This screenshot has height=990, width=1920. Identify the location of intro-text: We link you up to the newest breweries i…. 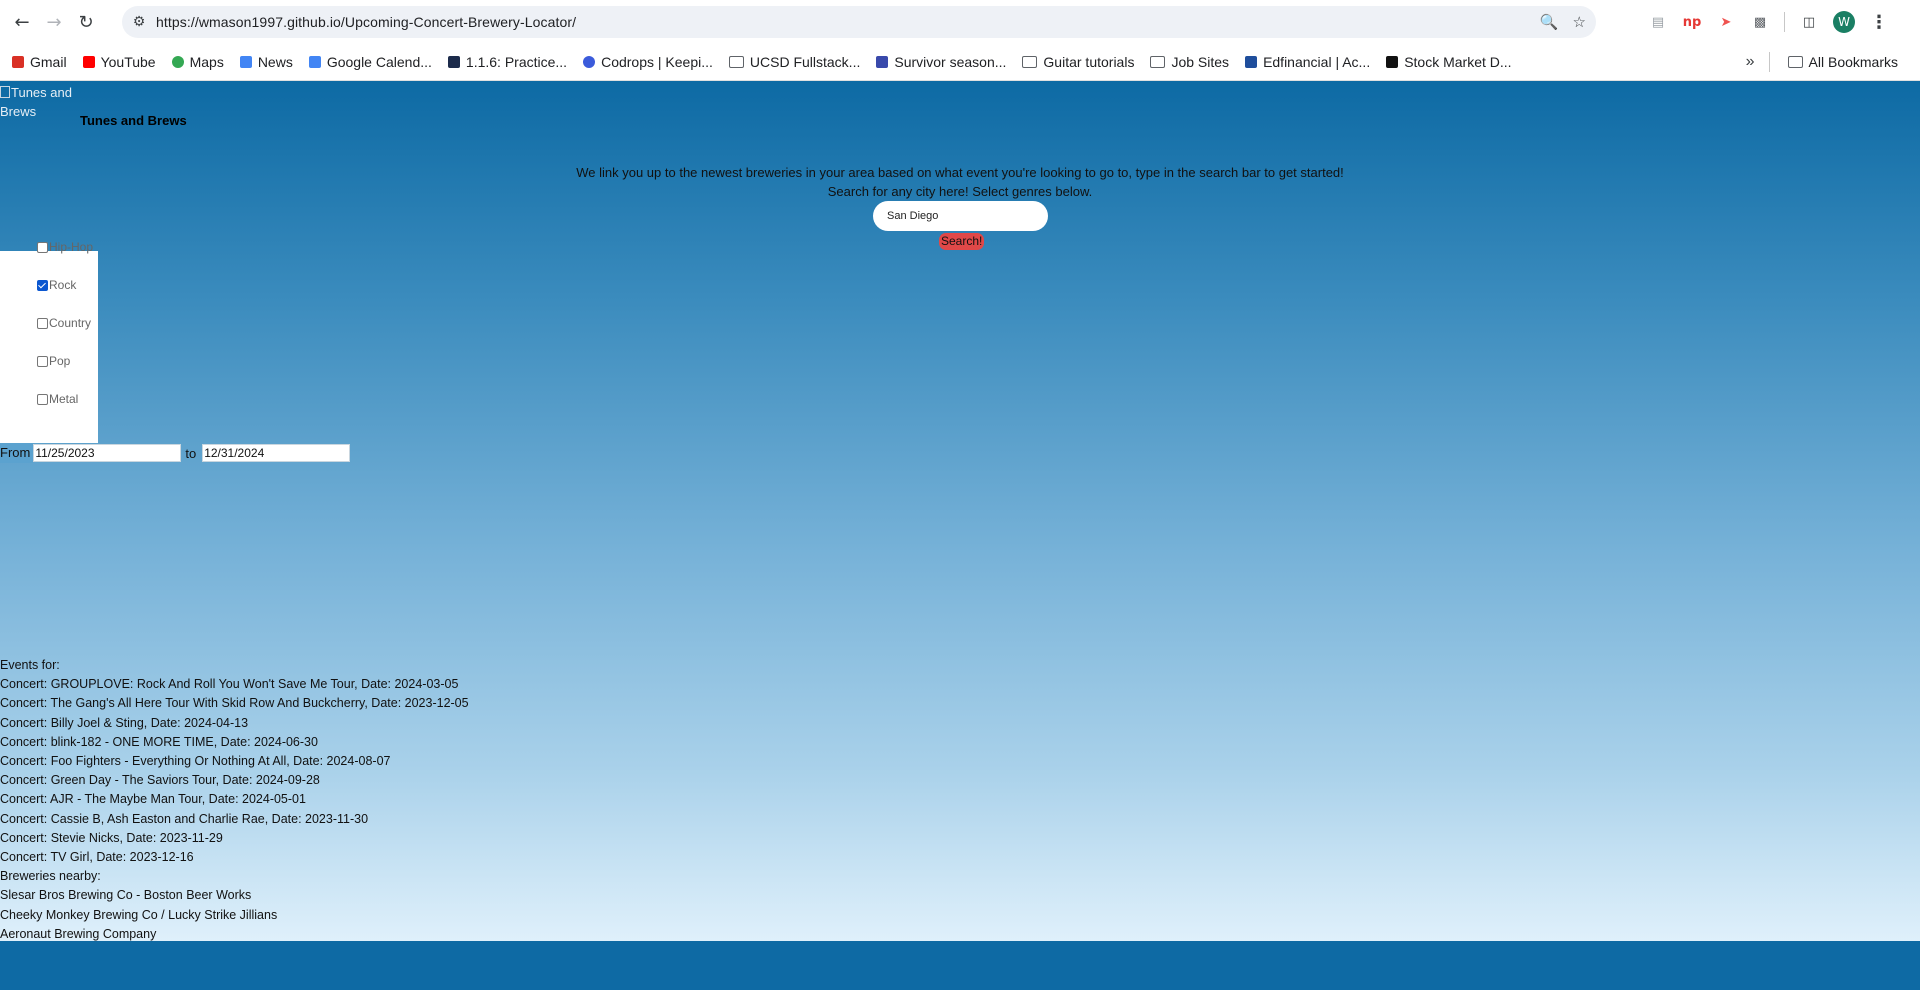
(960, 182).